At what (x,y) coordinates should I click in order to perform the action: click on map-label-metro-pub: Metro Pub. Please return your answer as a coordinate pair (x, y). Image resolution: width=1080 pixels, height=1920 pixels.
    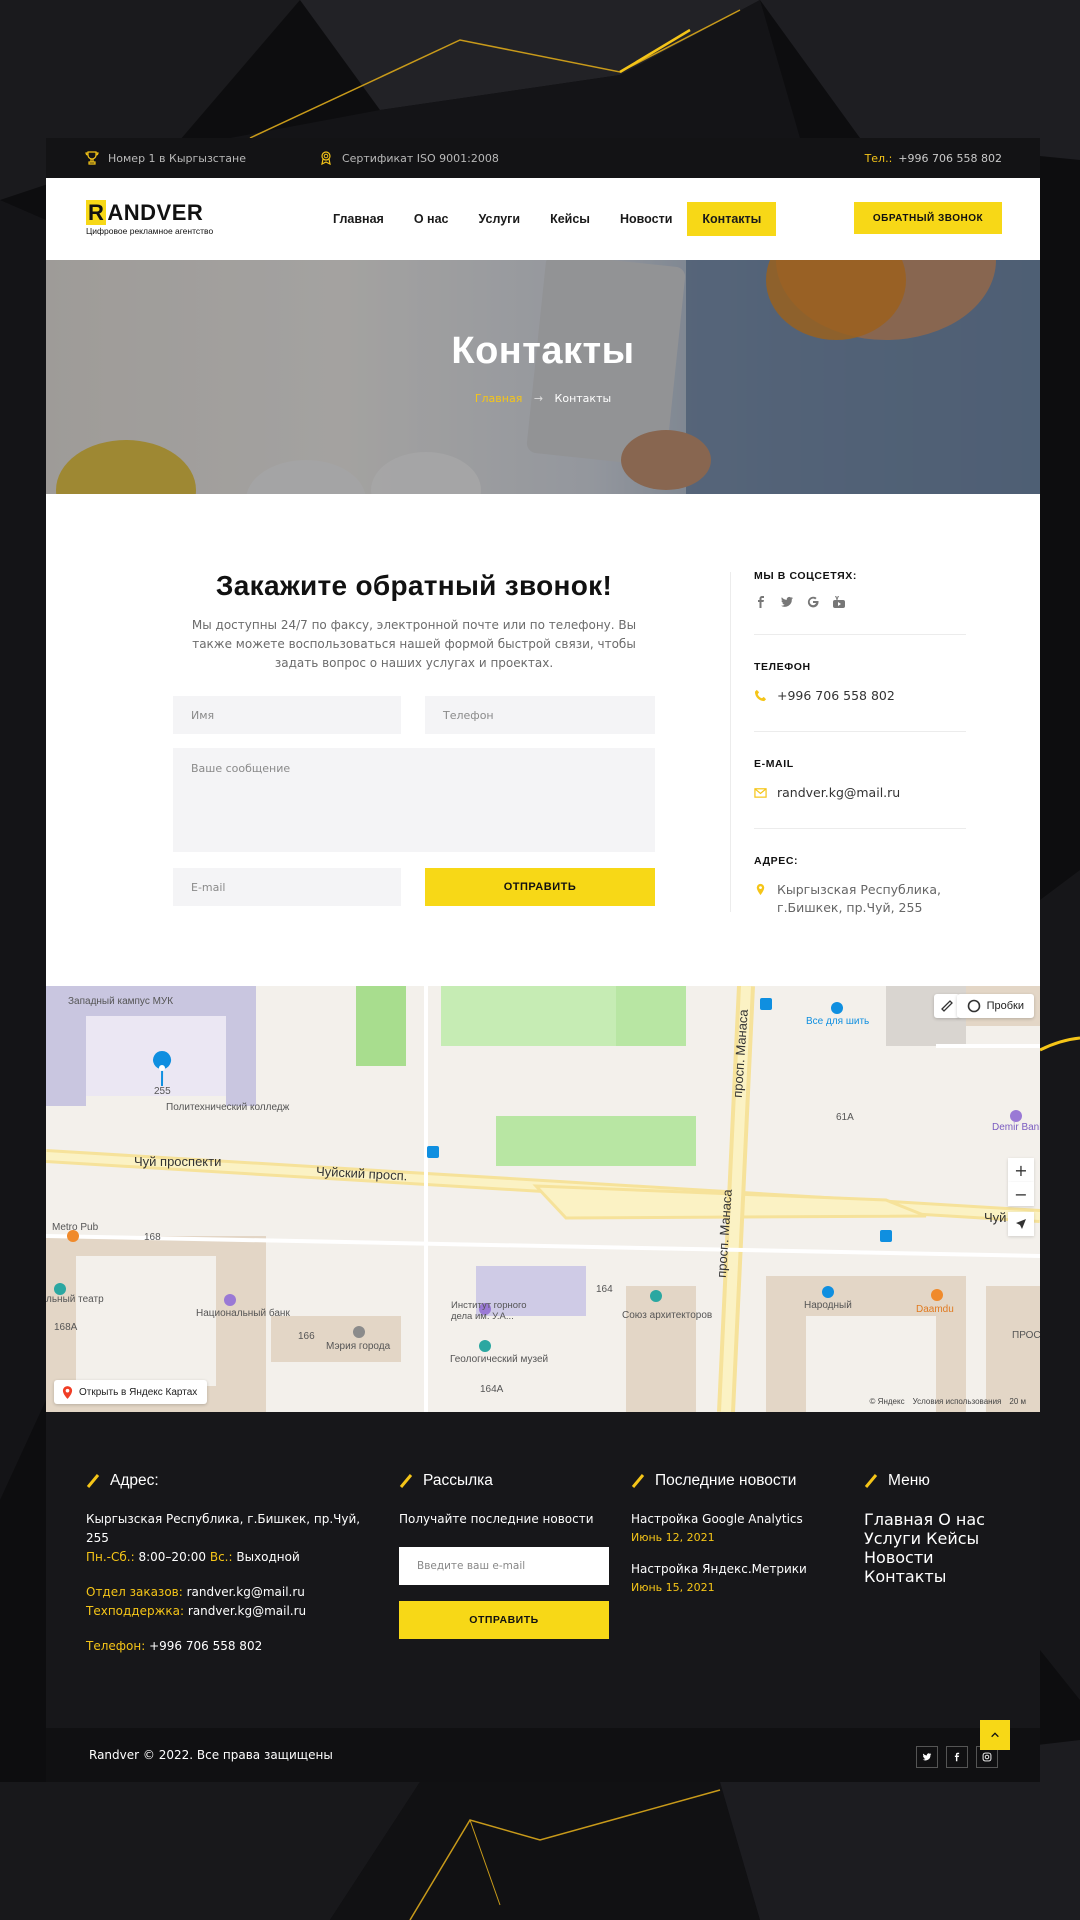
    Looking at the image, I should click on (75, 1227).